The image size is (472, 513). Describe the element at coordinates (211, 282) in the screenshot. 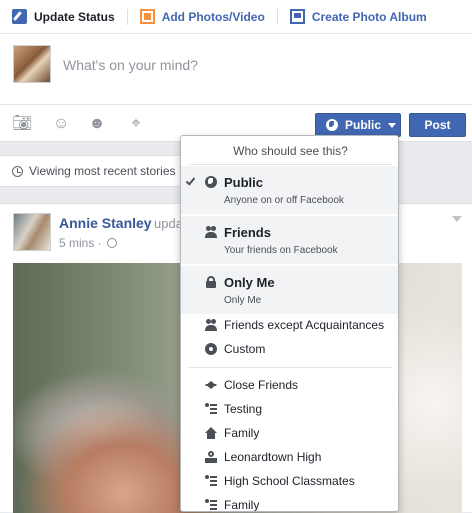

I see `lock-icon` at that location.